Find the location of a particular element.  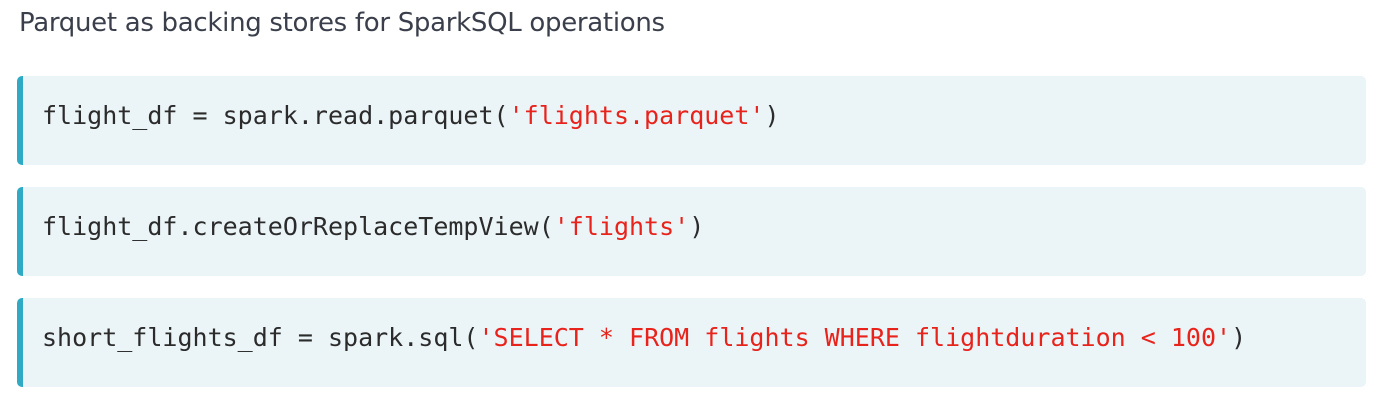

code-text: flight_df.createOrReplaceTempView( is located at coordinates (298, 226).